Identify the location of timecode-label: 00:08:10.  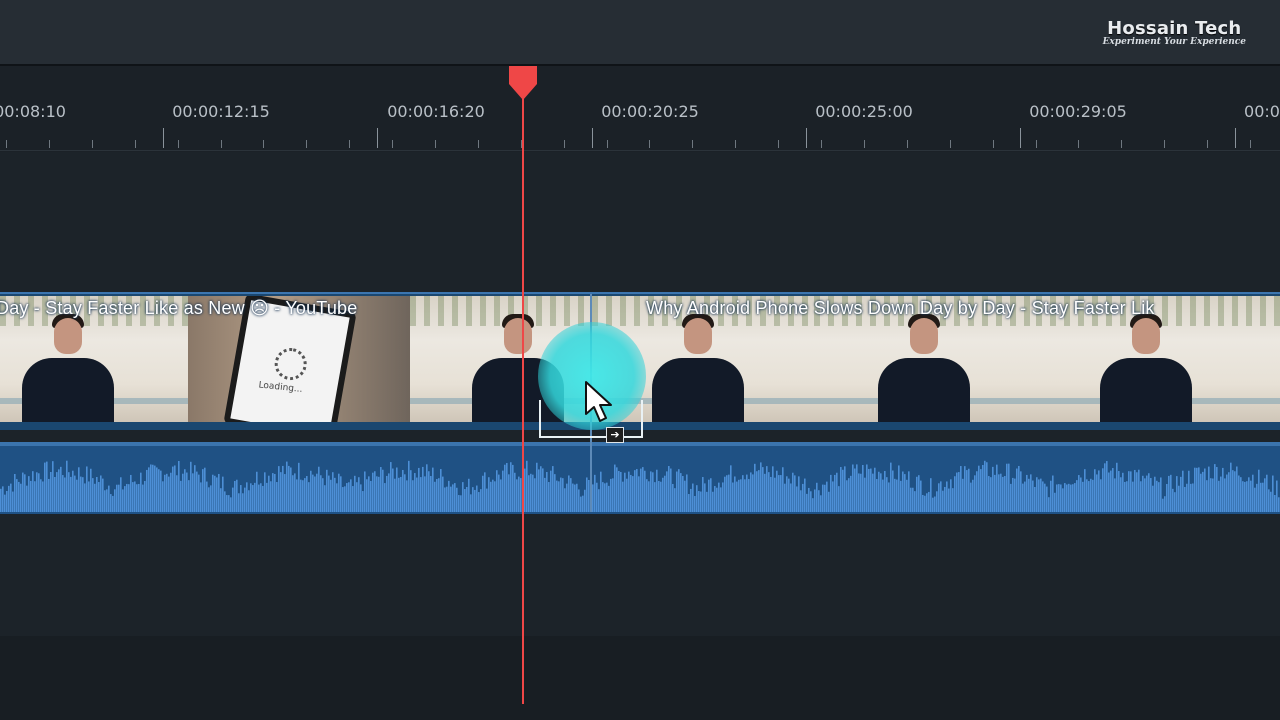
(33, 111).